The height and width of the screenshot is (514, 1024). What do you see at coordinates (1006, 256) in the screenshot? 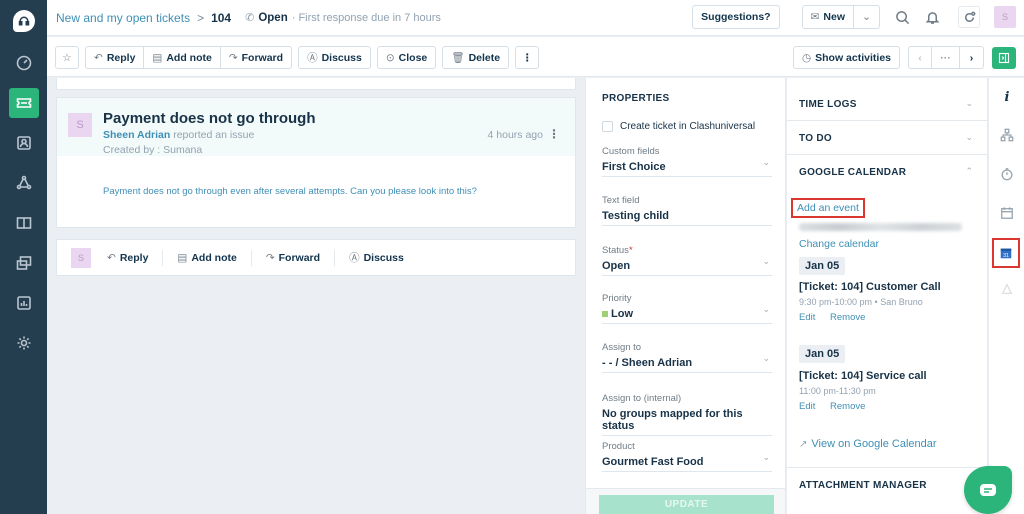
I see `svg-text: 31` at bounding box center [1006, 256].